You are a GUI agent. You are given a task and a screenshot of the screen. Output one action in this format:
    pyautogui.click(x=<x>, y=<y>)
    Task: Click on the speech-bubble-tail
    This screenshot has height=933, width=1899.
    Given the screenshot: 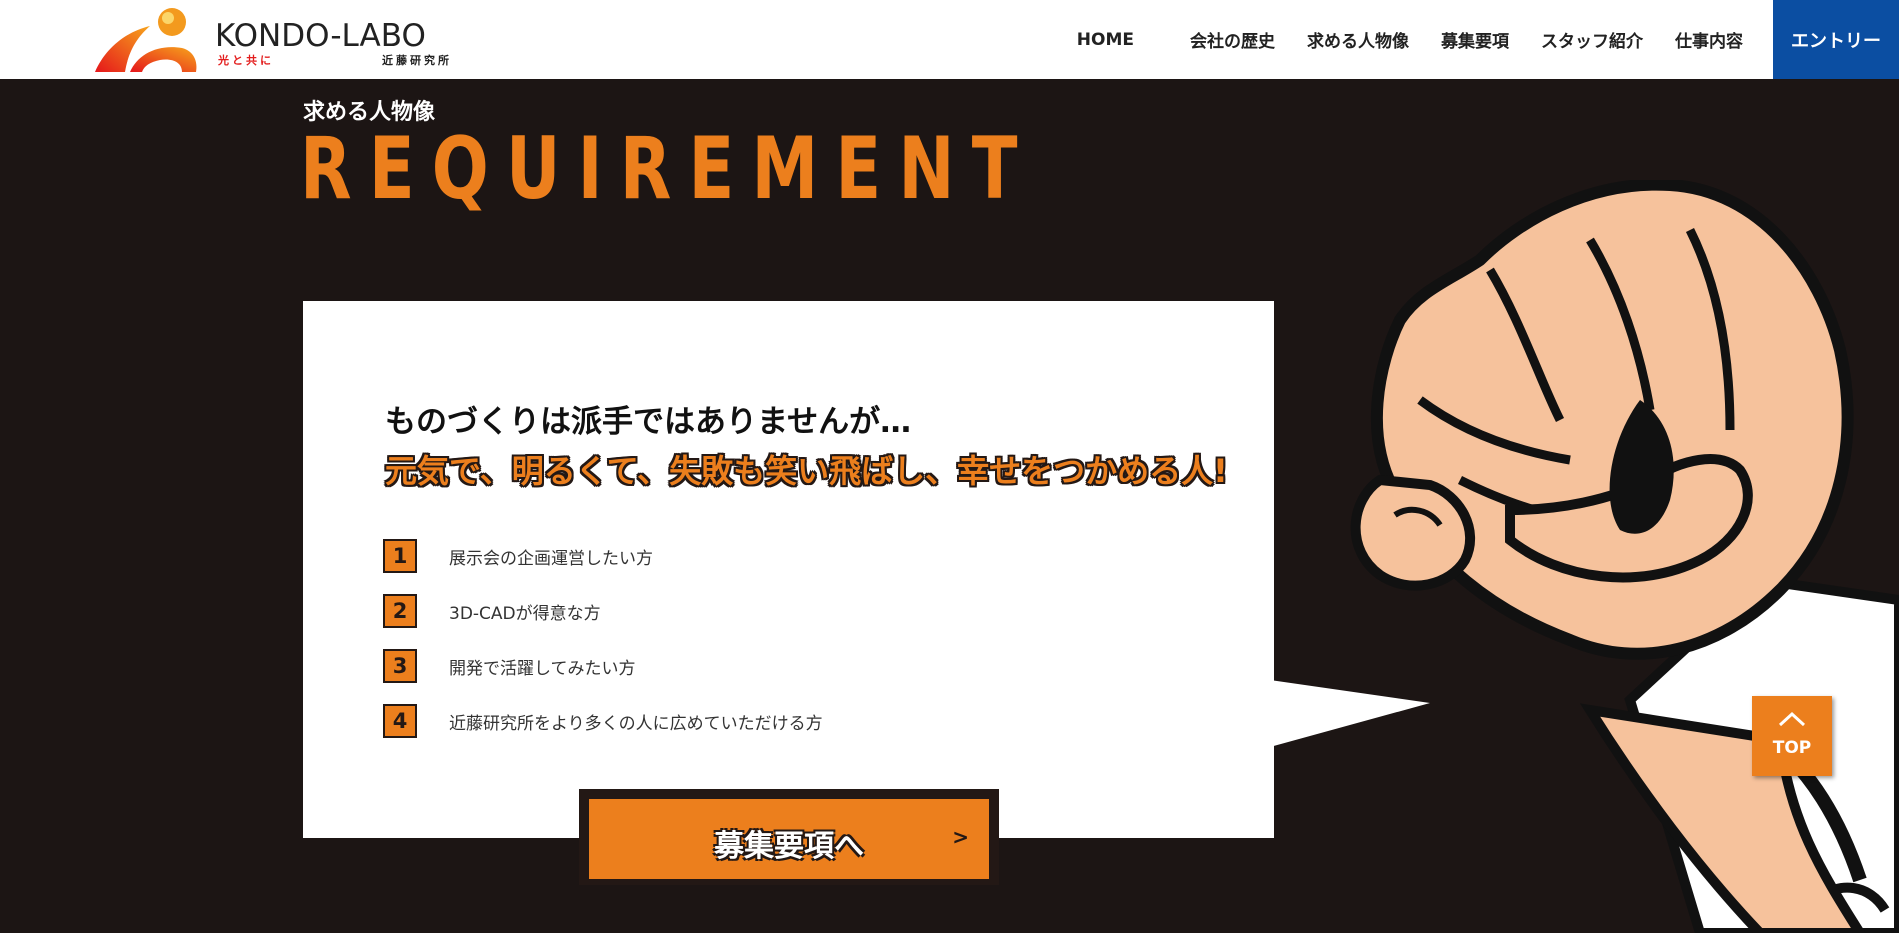 What is the action you would take?
    pyautogui.click(x=1350, y=713)
    